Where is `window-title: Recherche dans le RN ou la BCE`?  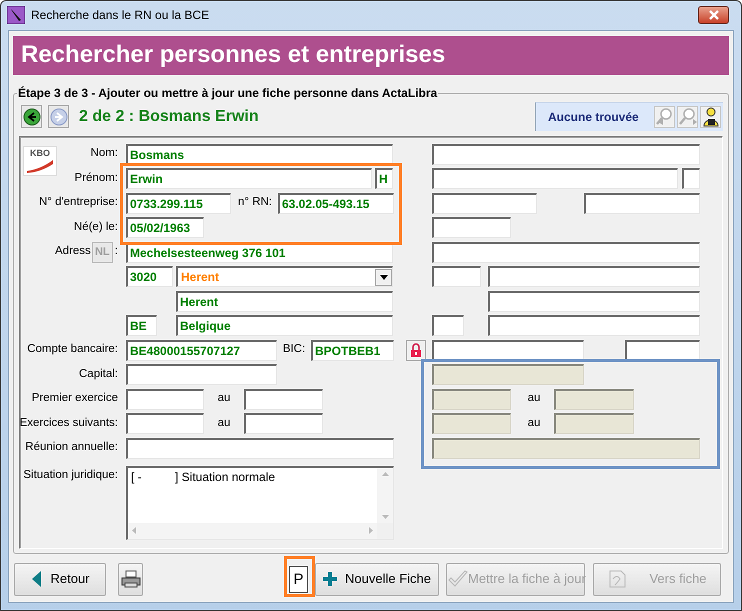 window-title: Recherche dans le RN ou la BCE is located at coordinates (120, 15).